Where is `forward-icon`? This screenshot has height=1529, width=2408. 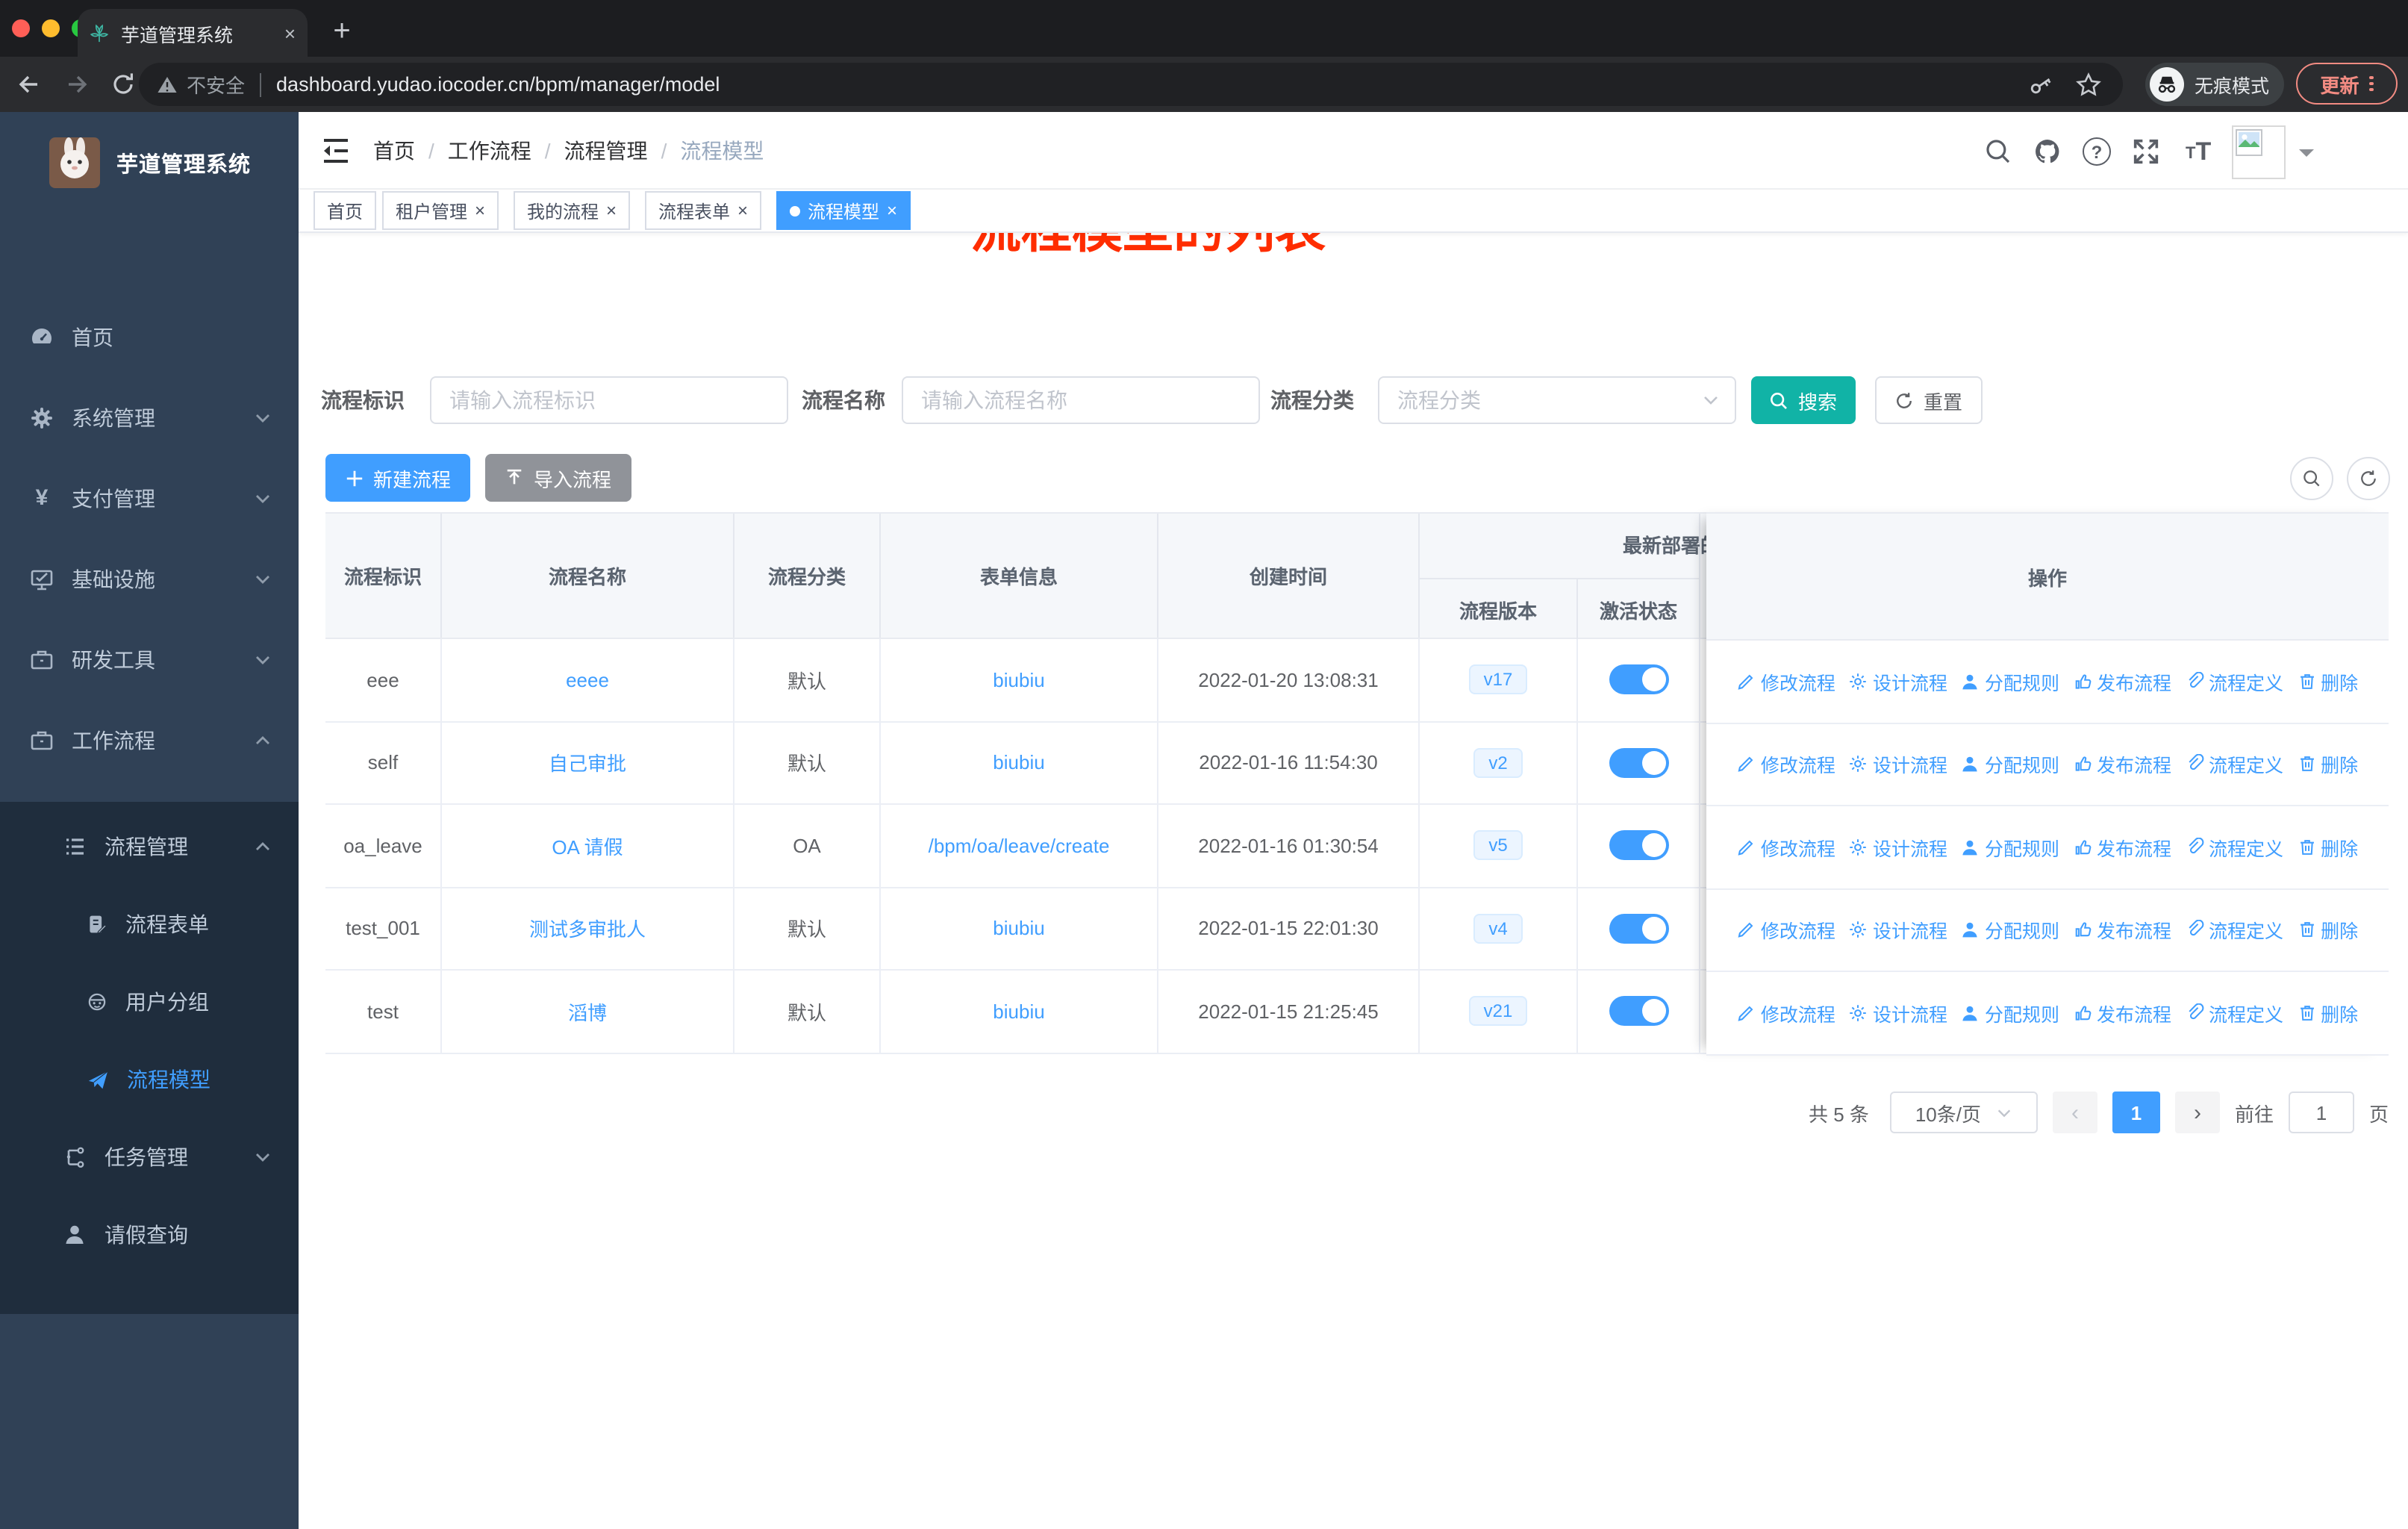 forward-icon is located at coordinates (77, 84).